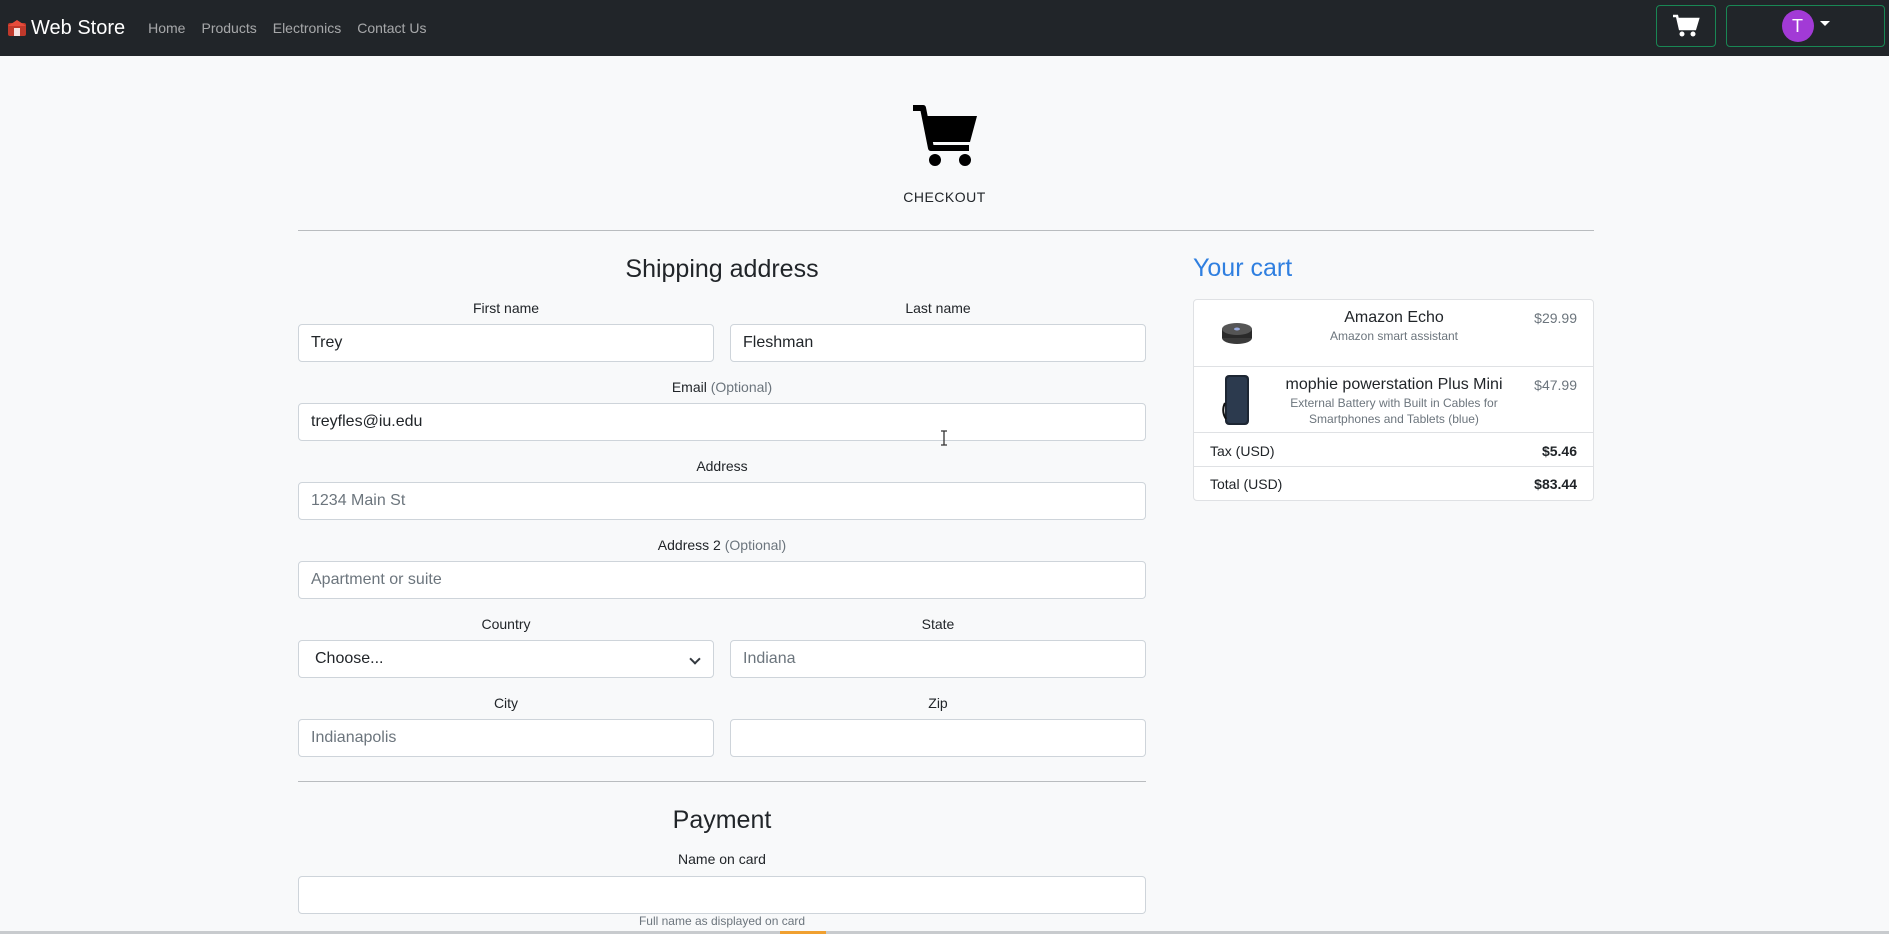 The width and height of the screenshot is (1889, 934). I want to click on email-label: Email (Optional), so click(722, 387).